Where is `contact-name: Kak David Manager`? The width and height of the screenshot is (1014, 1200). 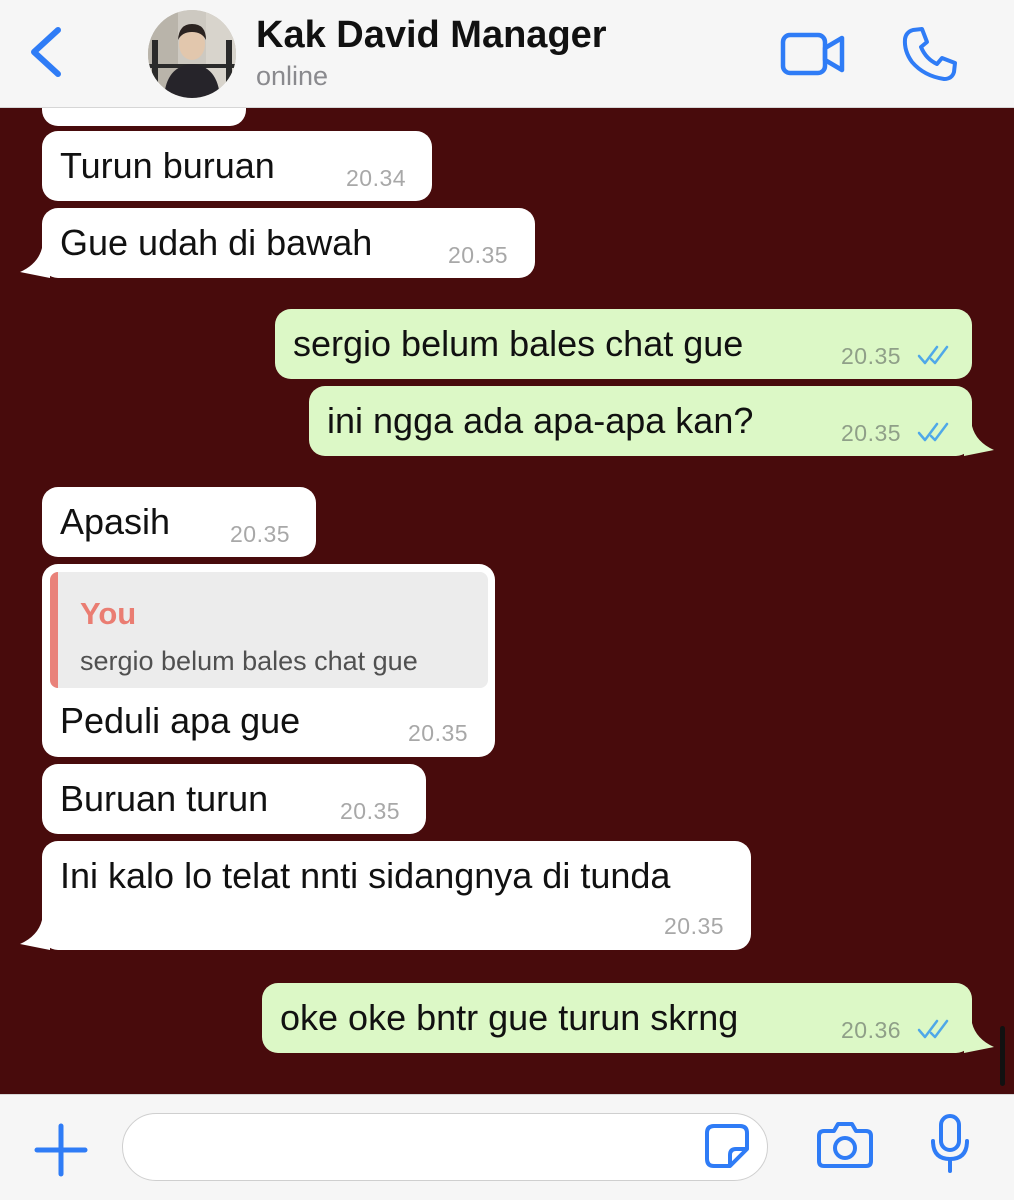
contact-name: Kak David Manager is located at coordinates (431, 35).